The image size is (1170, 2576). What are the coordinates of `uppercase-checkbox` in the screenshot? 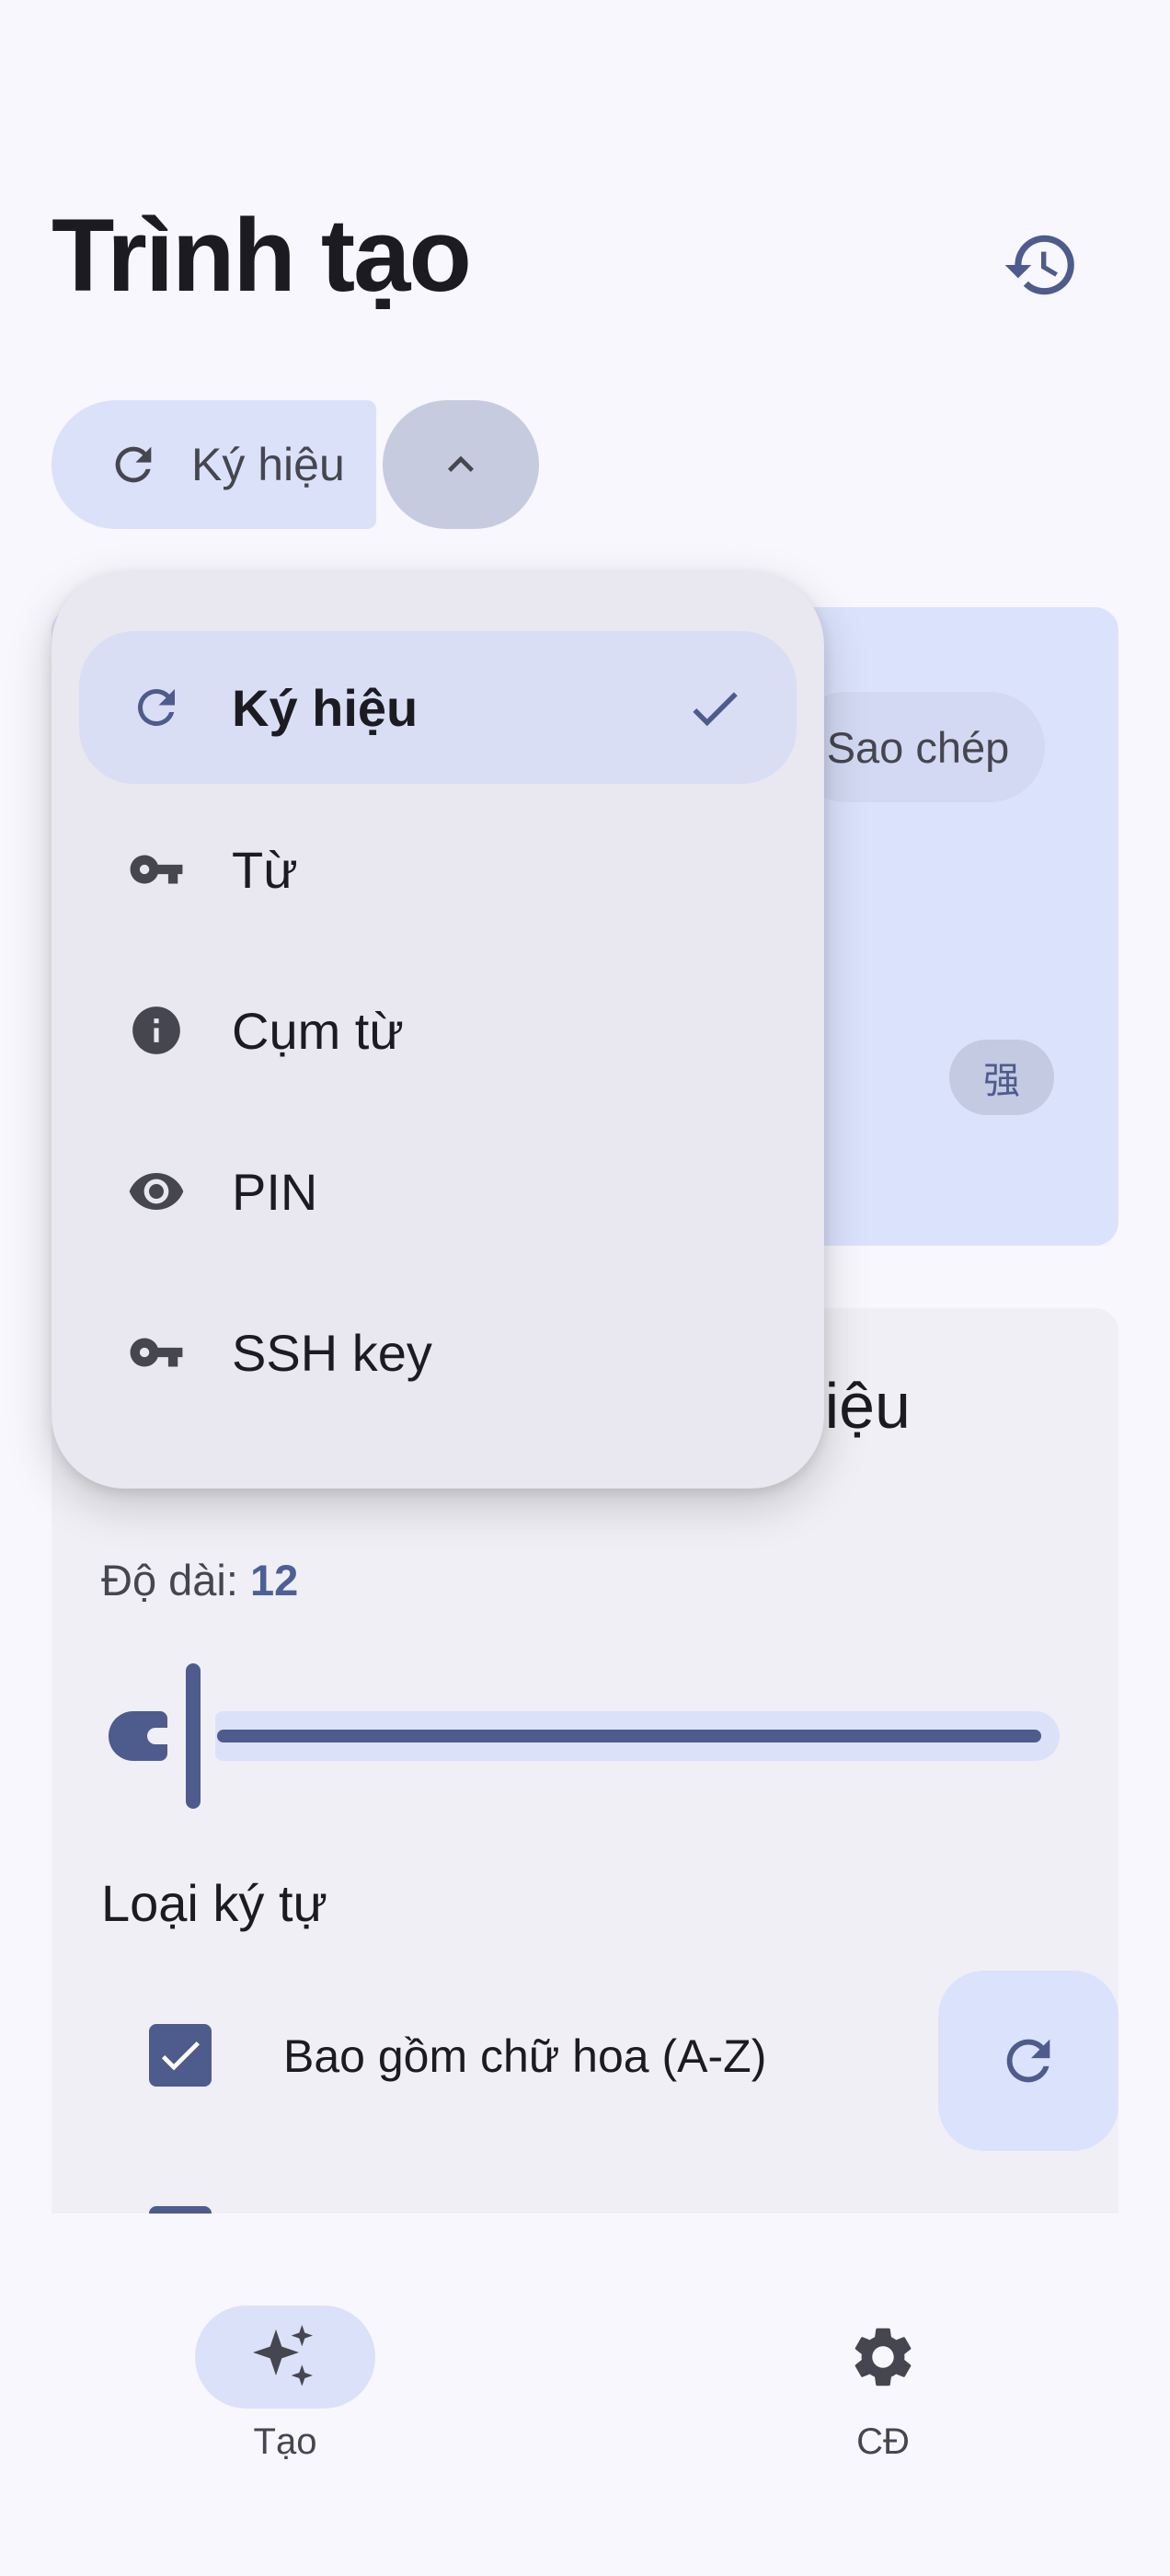 It's located at (180, 2055).